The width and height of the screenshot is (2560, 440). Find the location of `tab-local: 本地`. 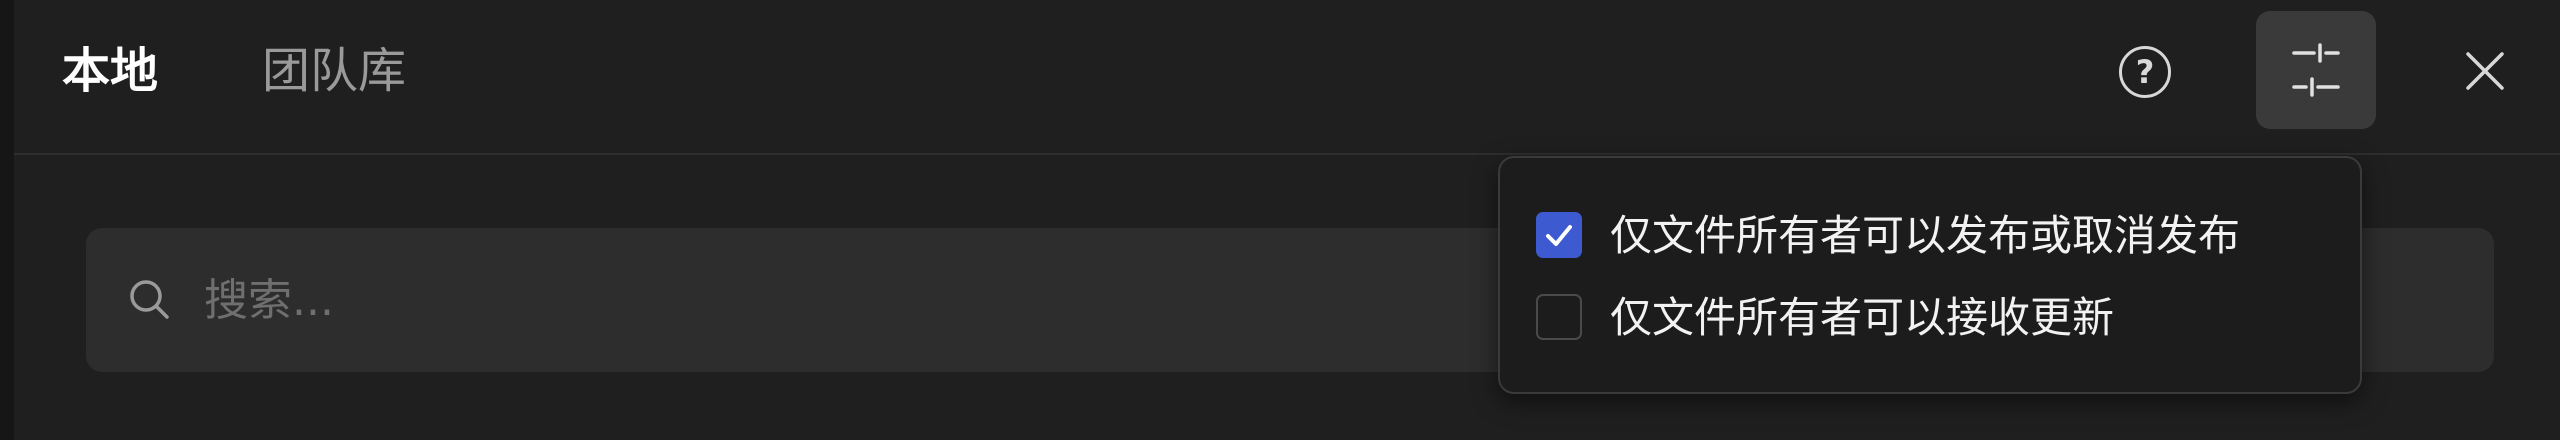

tab-local: 本地 is located at coordinates (110, 71).